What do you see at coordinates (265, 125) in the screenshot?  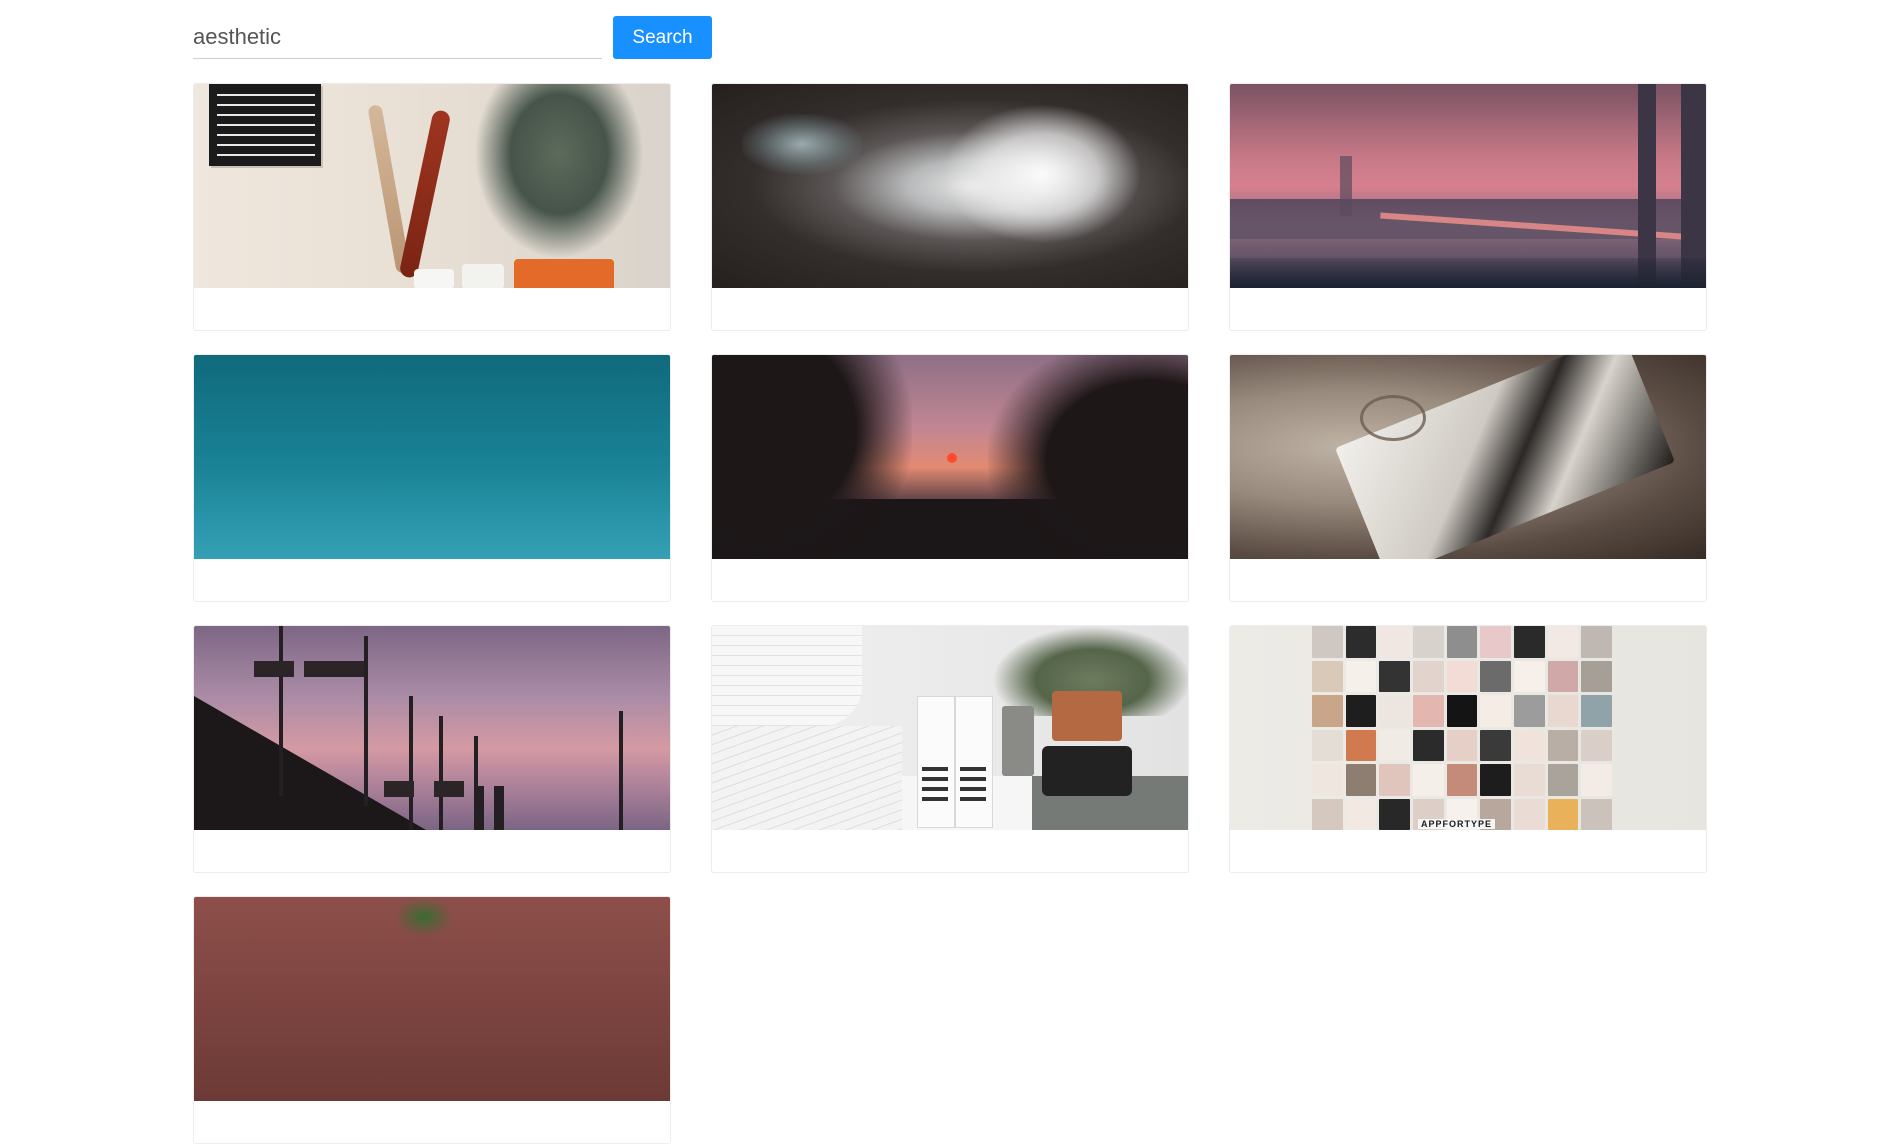 I see `poster` at bounding box center [265, 125].